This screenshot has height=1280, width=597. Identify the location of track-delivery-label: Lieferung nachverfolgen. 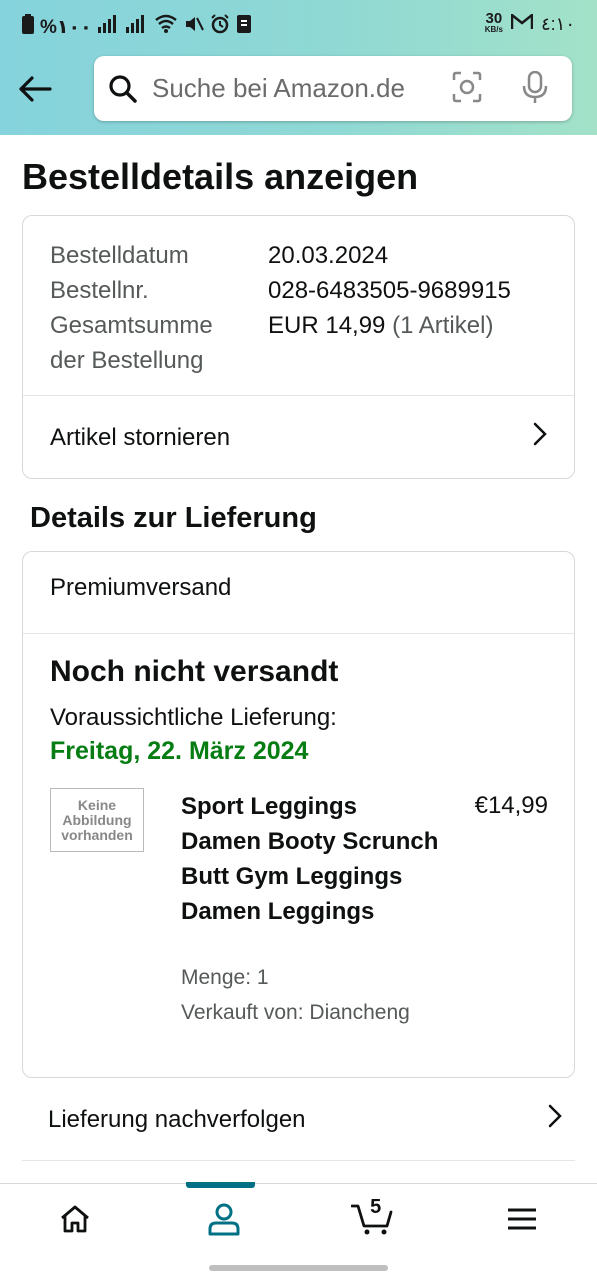
(177, 1119).